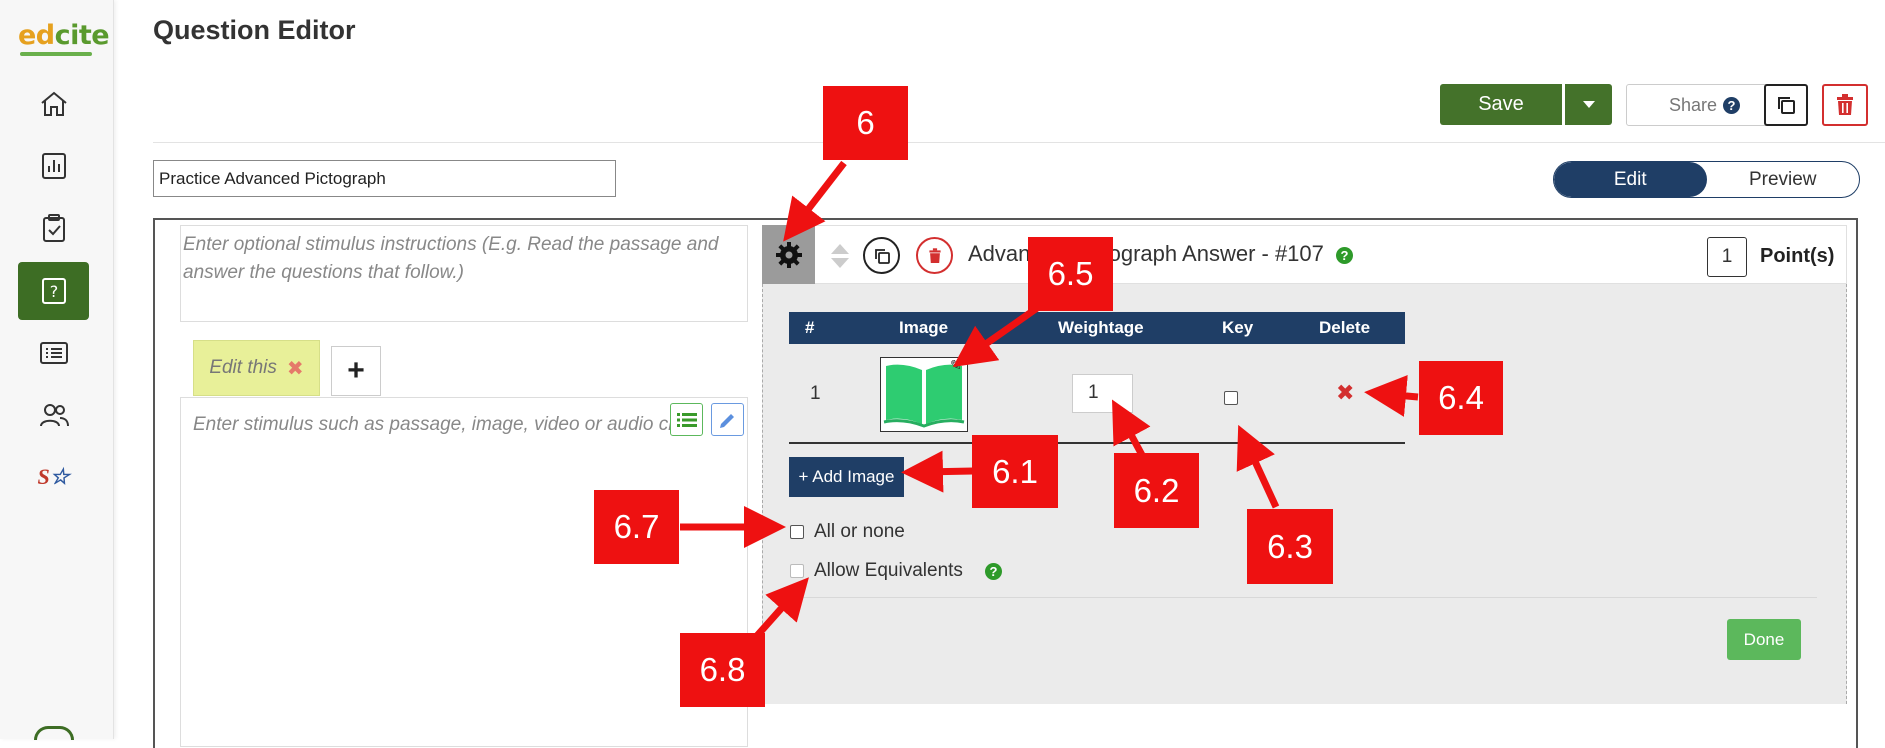  What do you see at coordinates (356, 371) in the screenshot?
I see `add-tab-button: +` at bounding box center [356, 371].